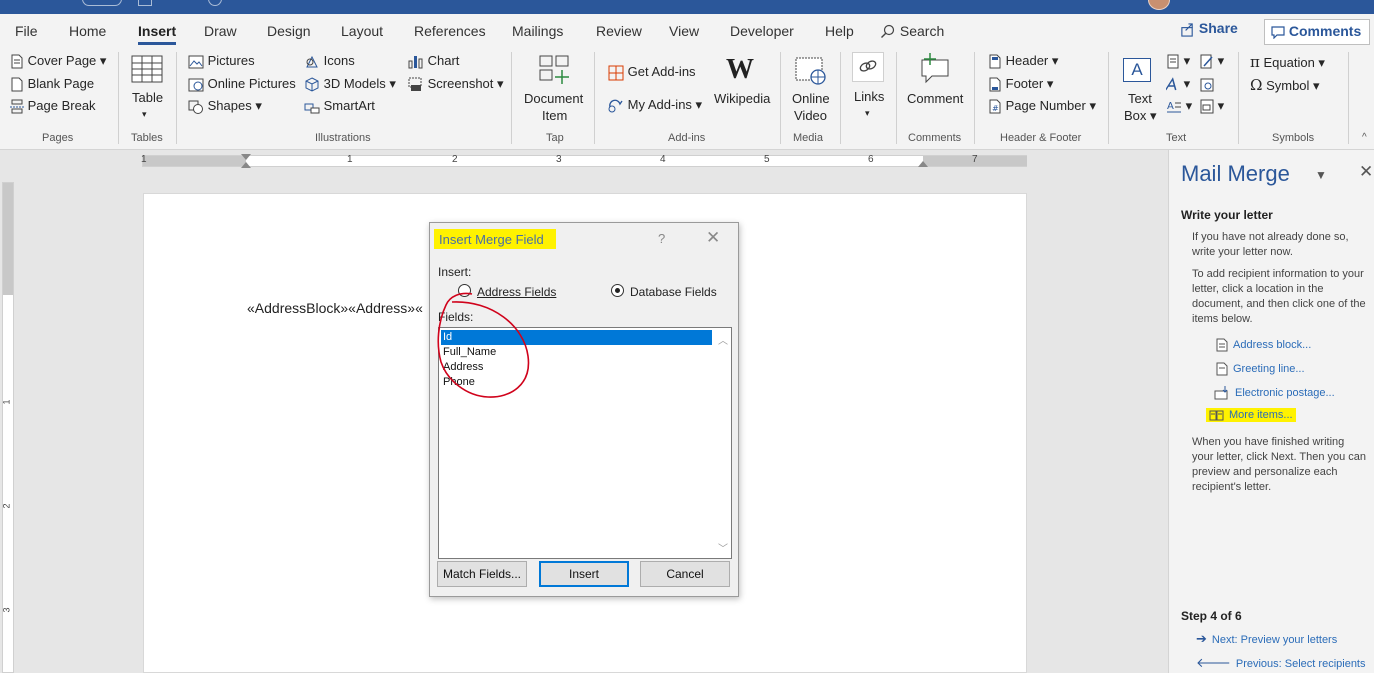 This screenshot has width=1374, height=673. What do you see at coordinates (87, 31) in the screenshot?
I see `tab-home: Home` at bounding box center [87, 31].